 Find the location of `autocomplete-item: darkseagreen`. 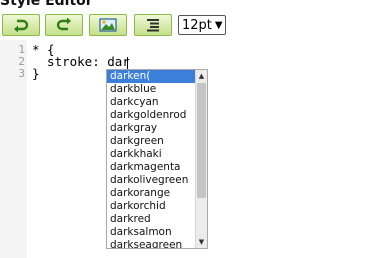

autocomplete-item: darkseagreen is located at coordinates (151, 243).